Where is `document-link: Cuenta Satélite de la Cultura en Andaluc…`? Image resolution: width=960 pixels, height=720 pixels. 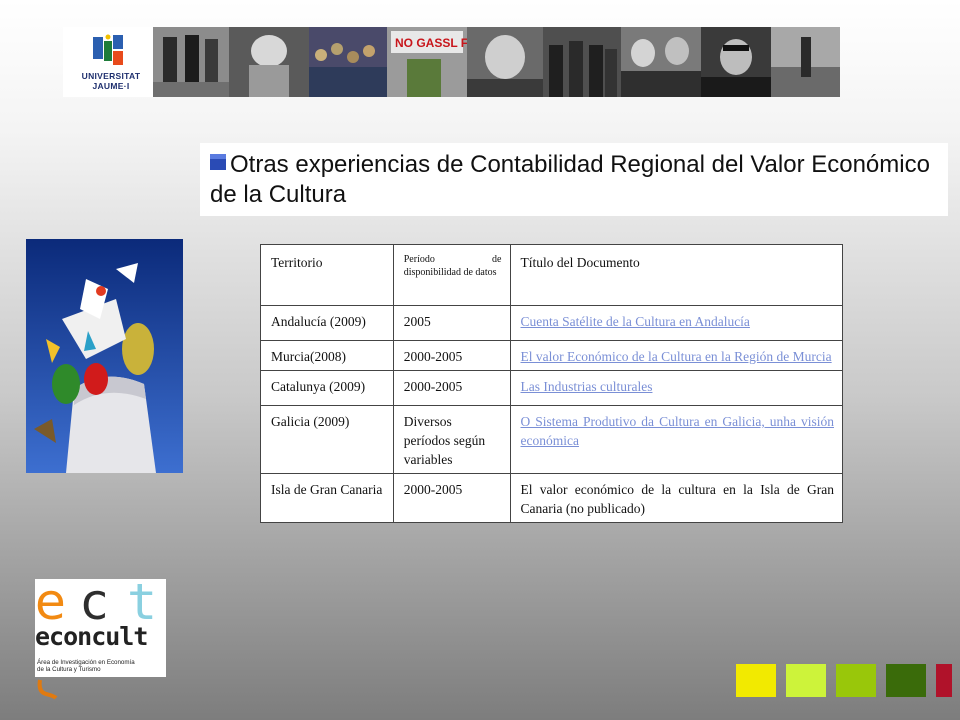
document-link: Cuenta Satélite de la Cultura en Andaluc… is located at coordinates (635, 321).